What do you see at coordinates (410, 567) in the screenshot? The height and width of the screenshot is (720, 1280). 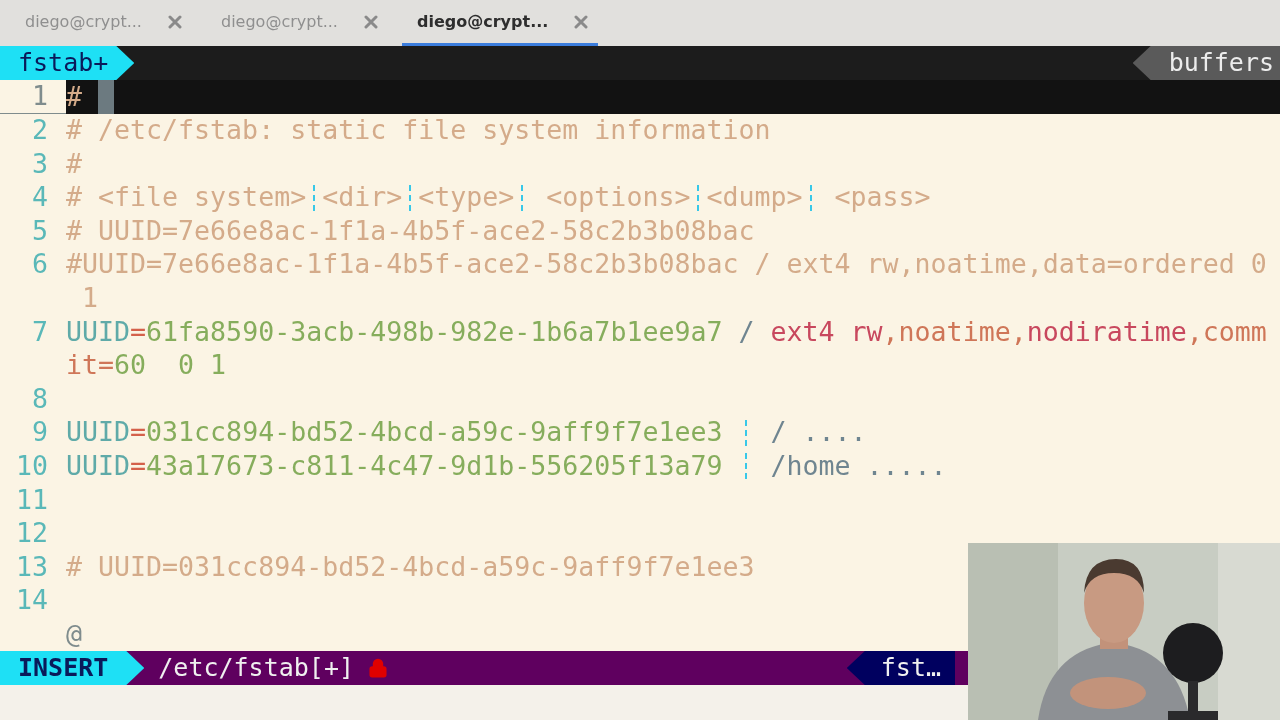 I see `code-token: # UUID=031cc894-bd52-4bcd-a59c-9aff9f7e1ee3` at bounding box center [410, 567].